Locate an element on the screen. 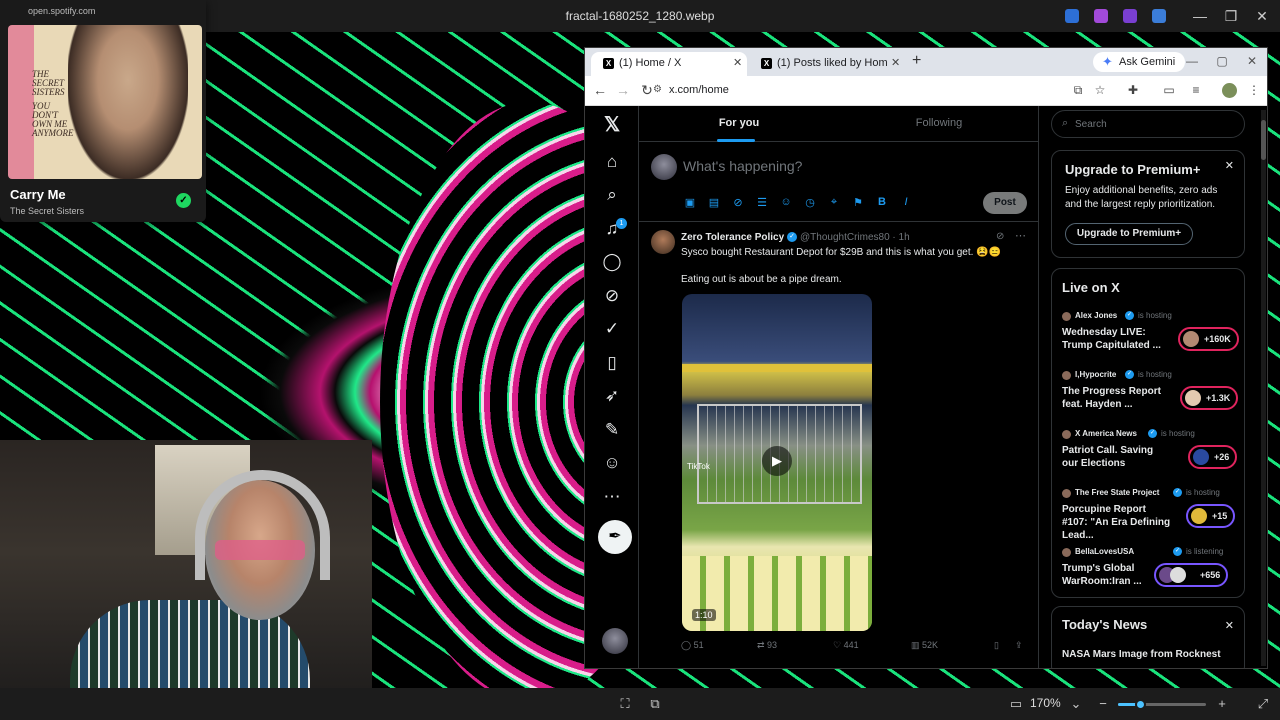 Image resolution: width=1280 pixels, height=720 pixels. bookmarks-icon: ▯ is located at coordinates (612, 363).